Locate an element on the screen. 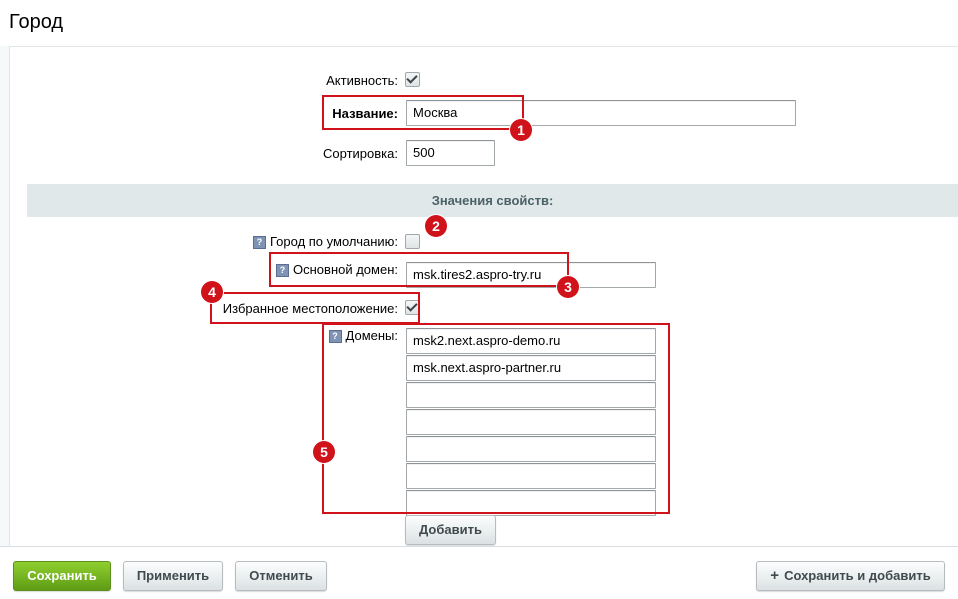 The image size is (958, 599). annotation-marker-2: 2 is located at coordinates (436, 226).